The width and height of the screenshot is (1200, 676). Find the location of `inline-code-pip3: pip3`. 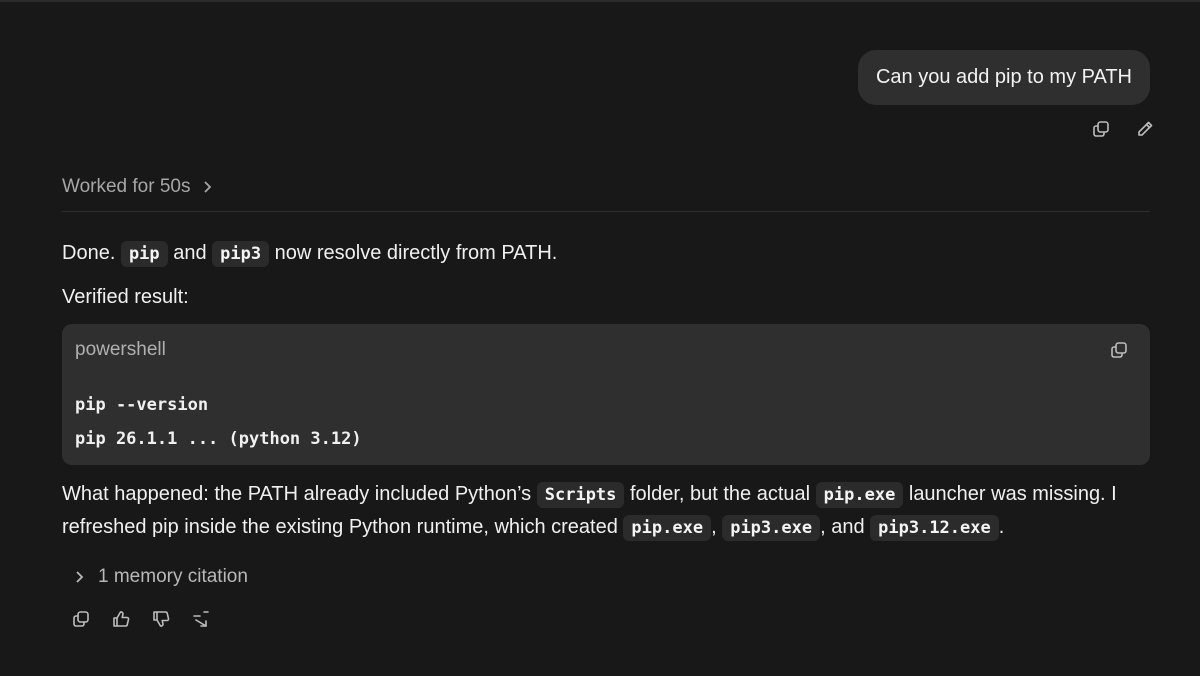

inline-code-pip3: pip3 is located at coordinates (241, 254).